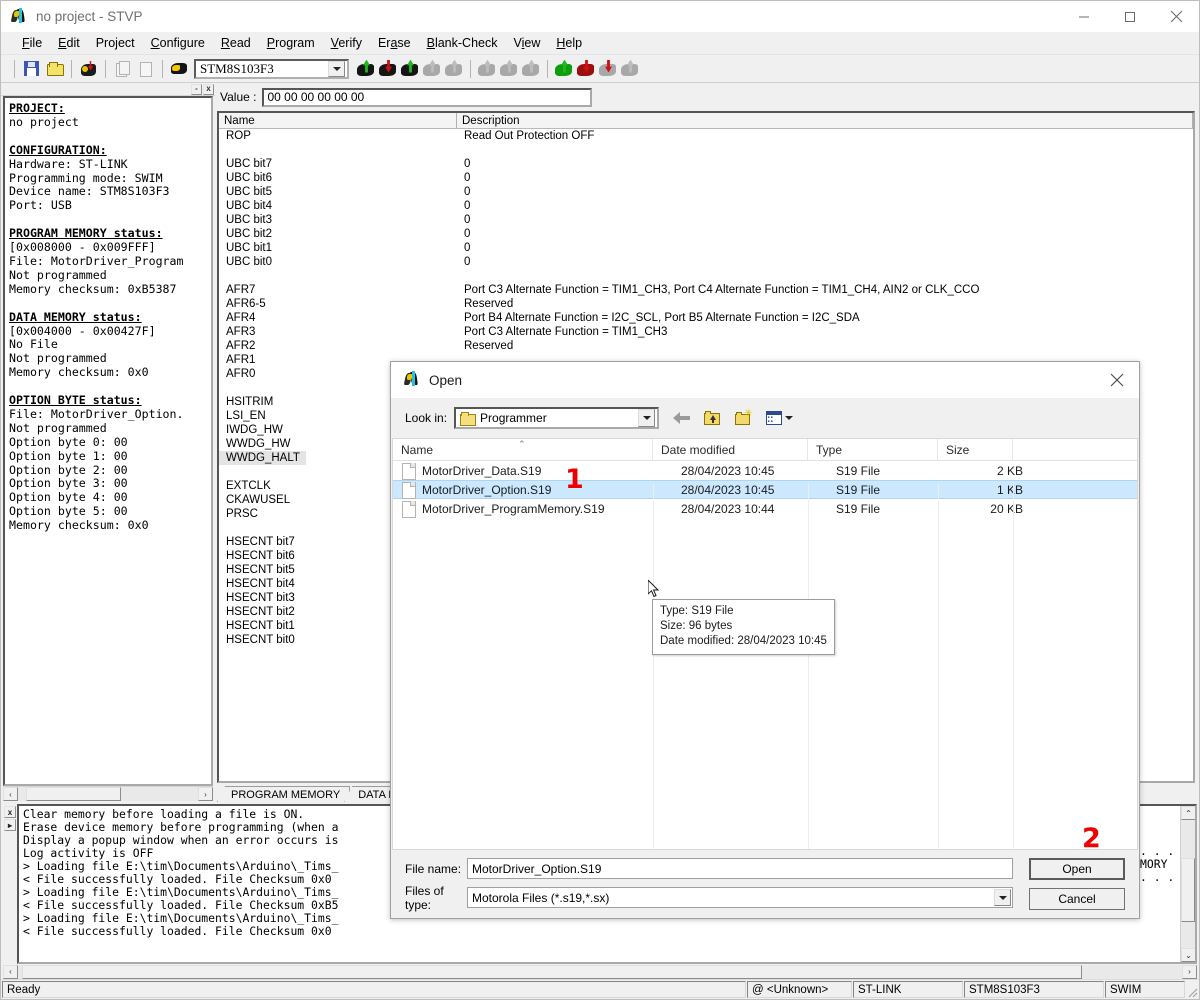 This screenshot has width=1200, height=1000. What do you see at coordinates (1084, 16) in the screenshot?
I see `minimize-icon` at bounding box center [1084, 16].